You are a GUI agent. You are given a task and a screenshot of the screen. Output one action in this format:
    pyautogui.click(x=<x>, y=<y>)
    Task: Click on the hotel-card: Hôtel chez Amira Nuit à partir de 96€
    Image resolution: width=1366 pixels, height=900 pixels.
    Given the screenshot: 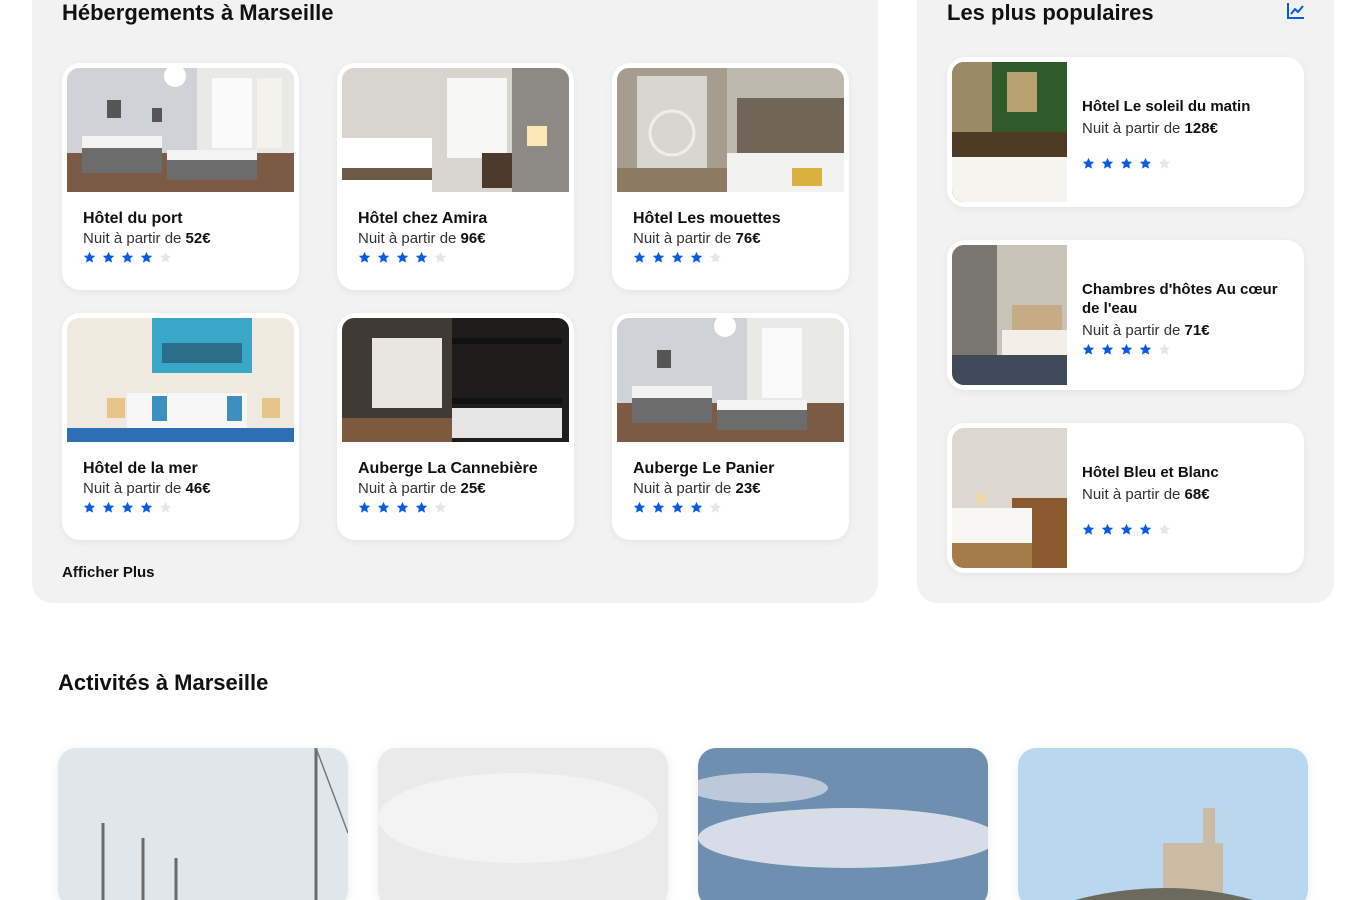 What is the action you would take?
    pyautogui.click(x=455, y=176)
    